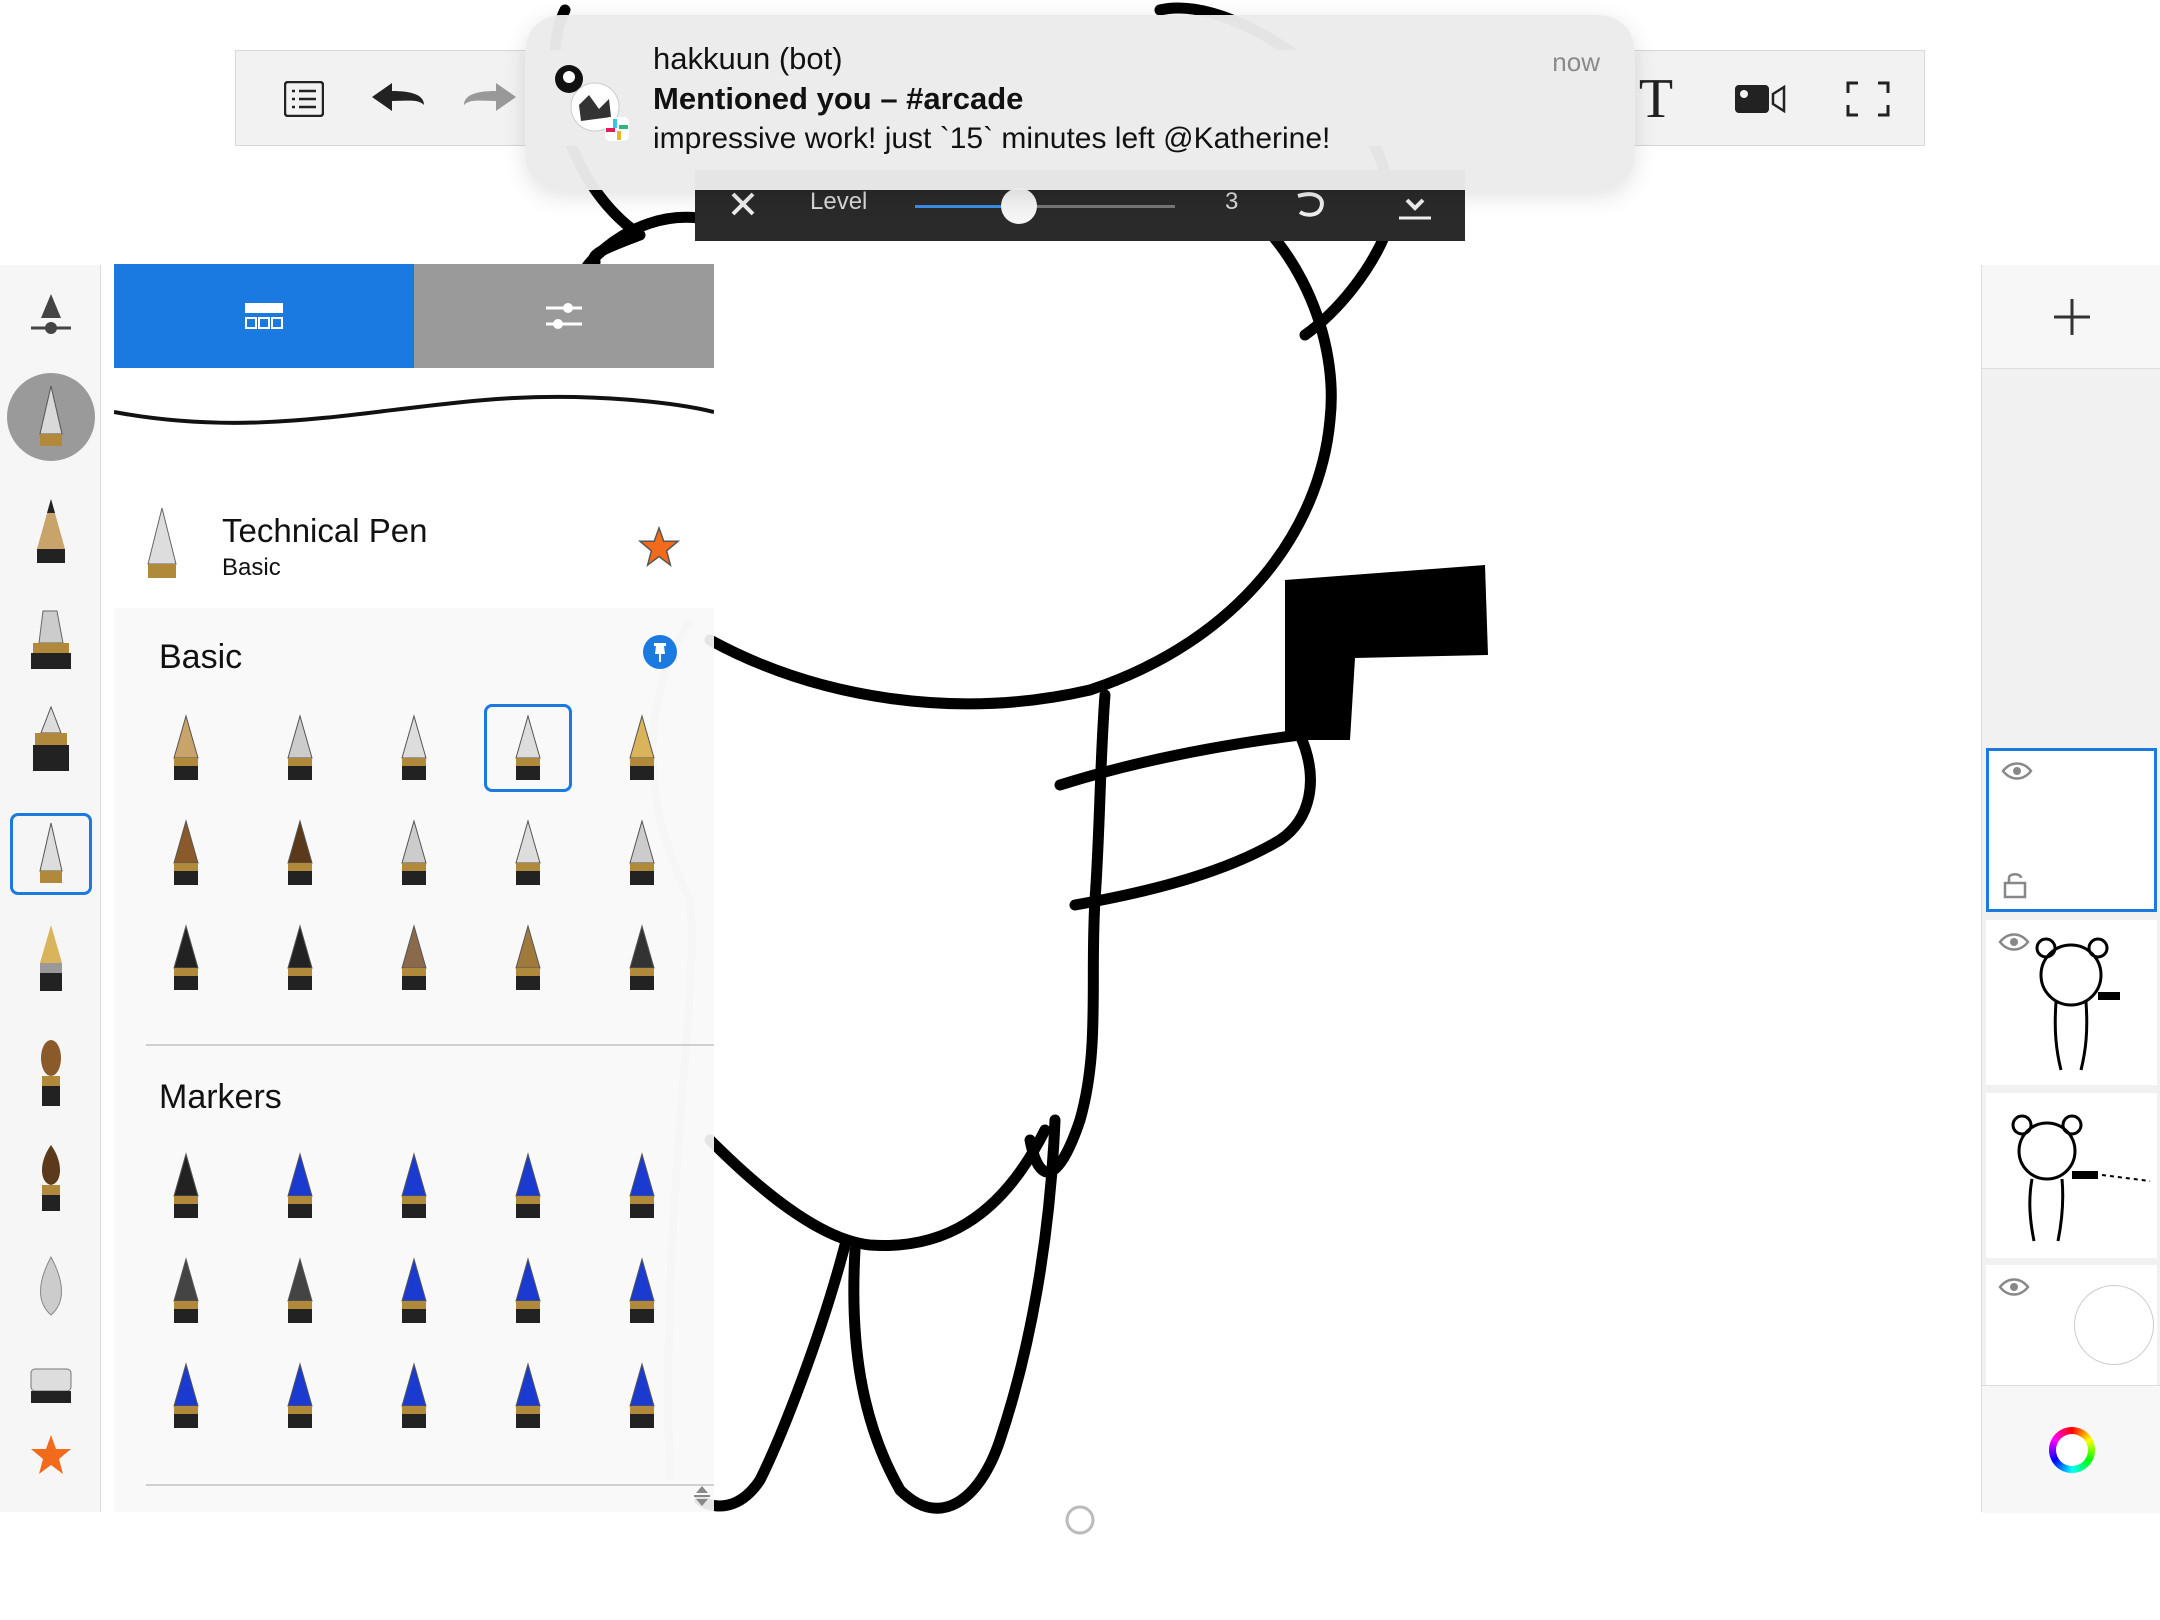 The image size is (2160, 1620). What do you see at coordinates (2114, 1325) in the screenshot?
I see `background-color-swatch` at bounding box center [2114, 1325].